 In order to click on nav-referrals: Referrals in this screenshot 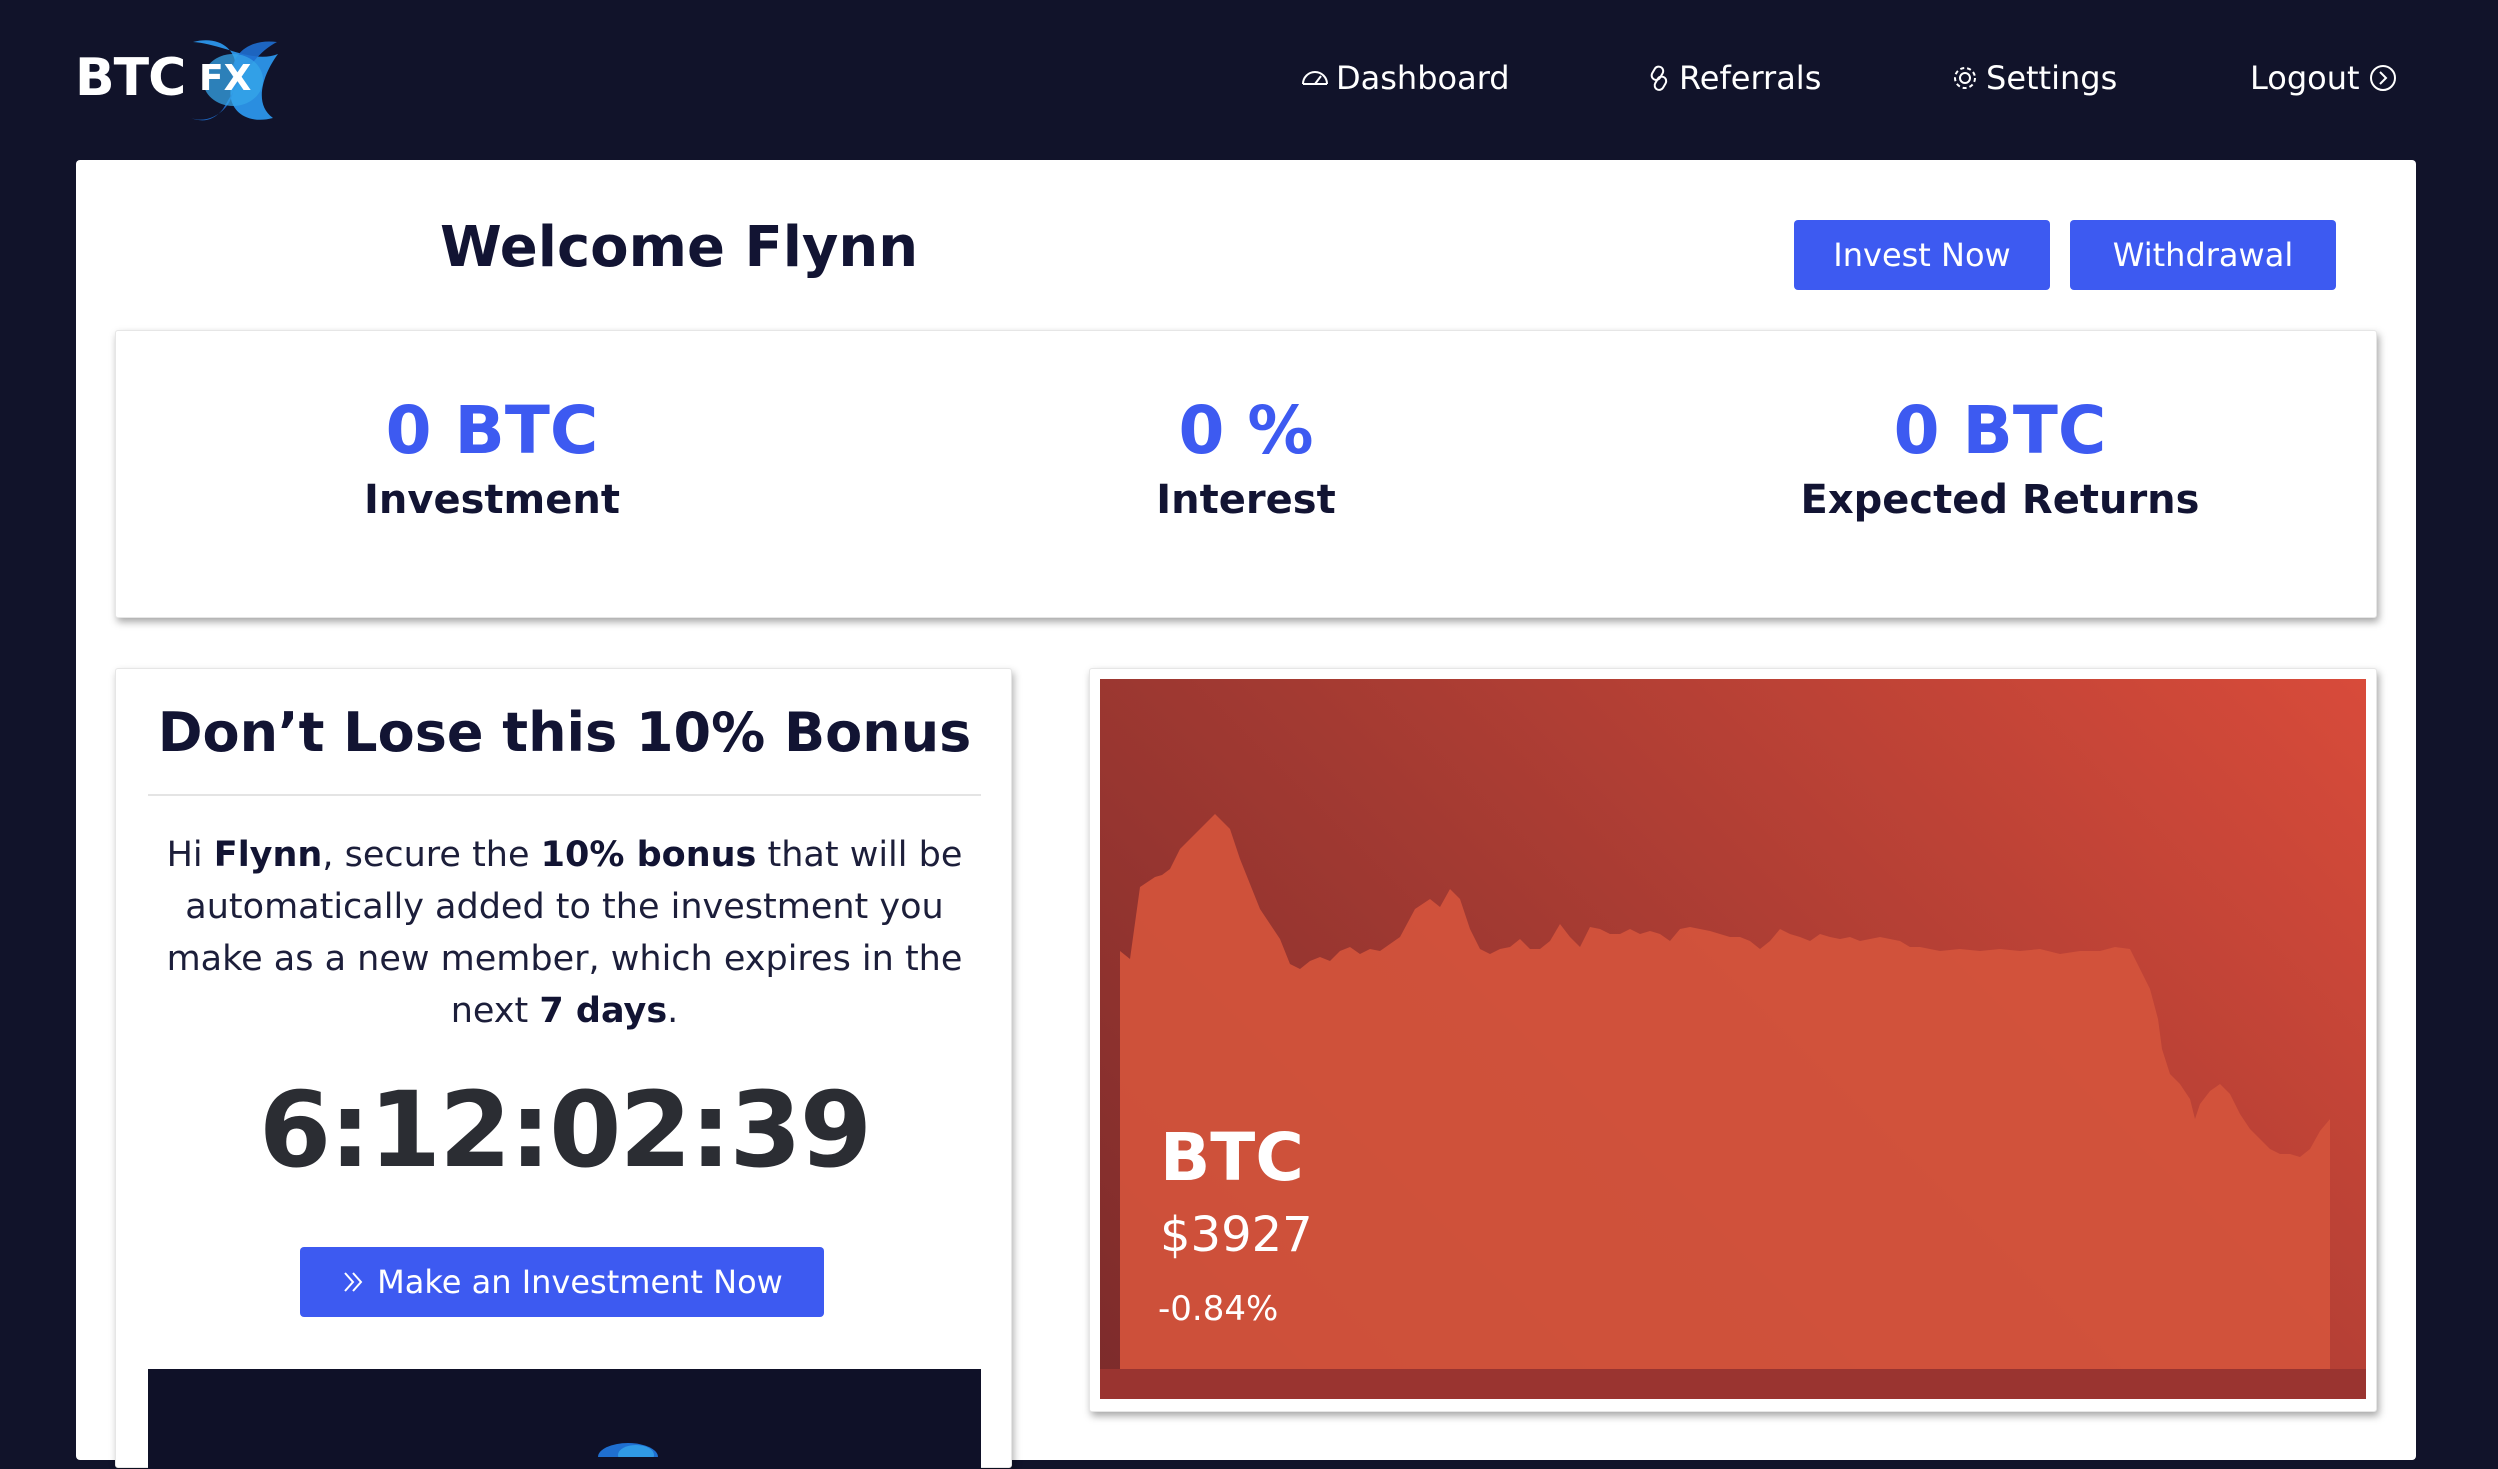, I will do `click(1733, 78)`.